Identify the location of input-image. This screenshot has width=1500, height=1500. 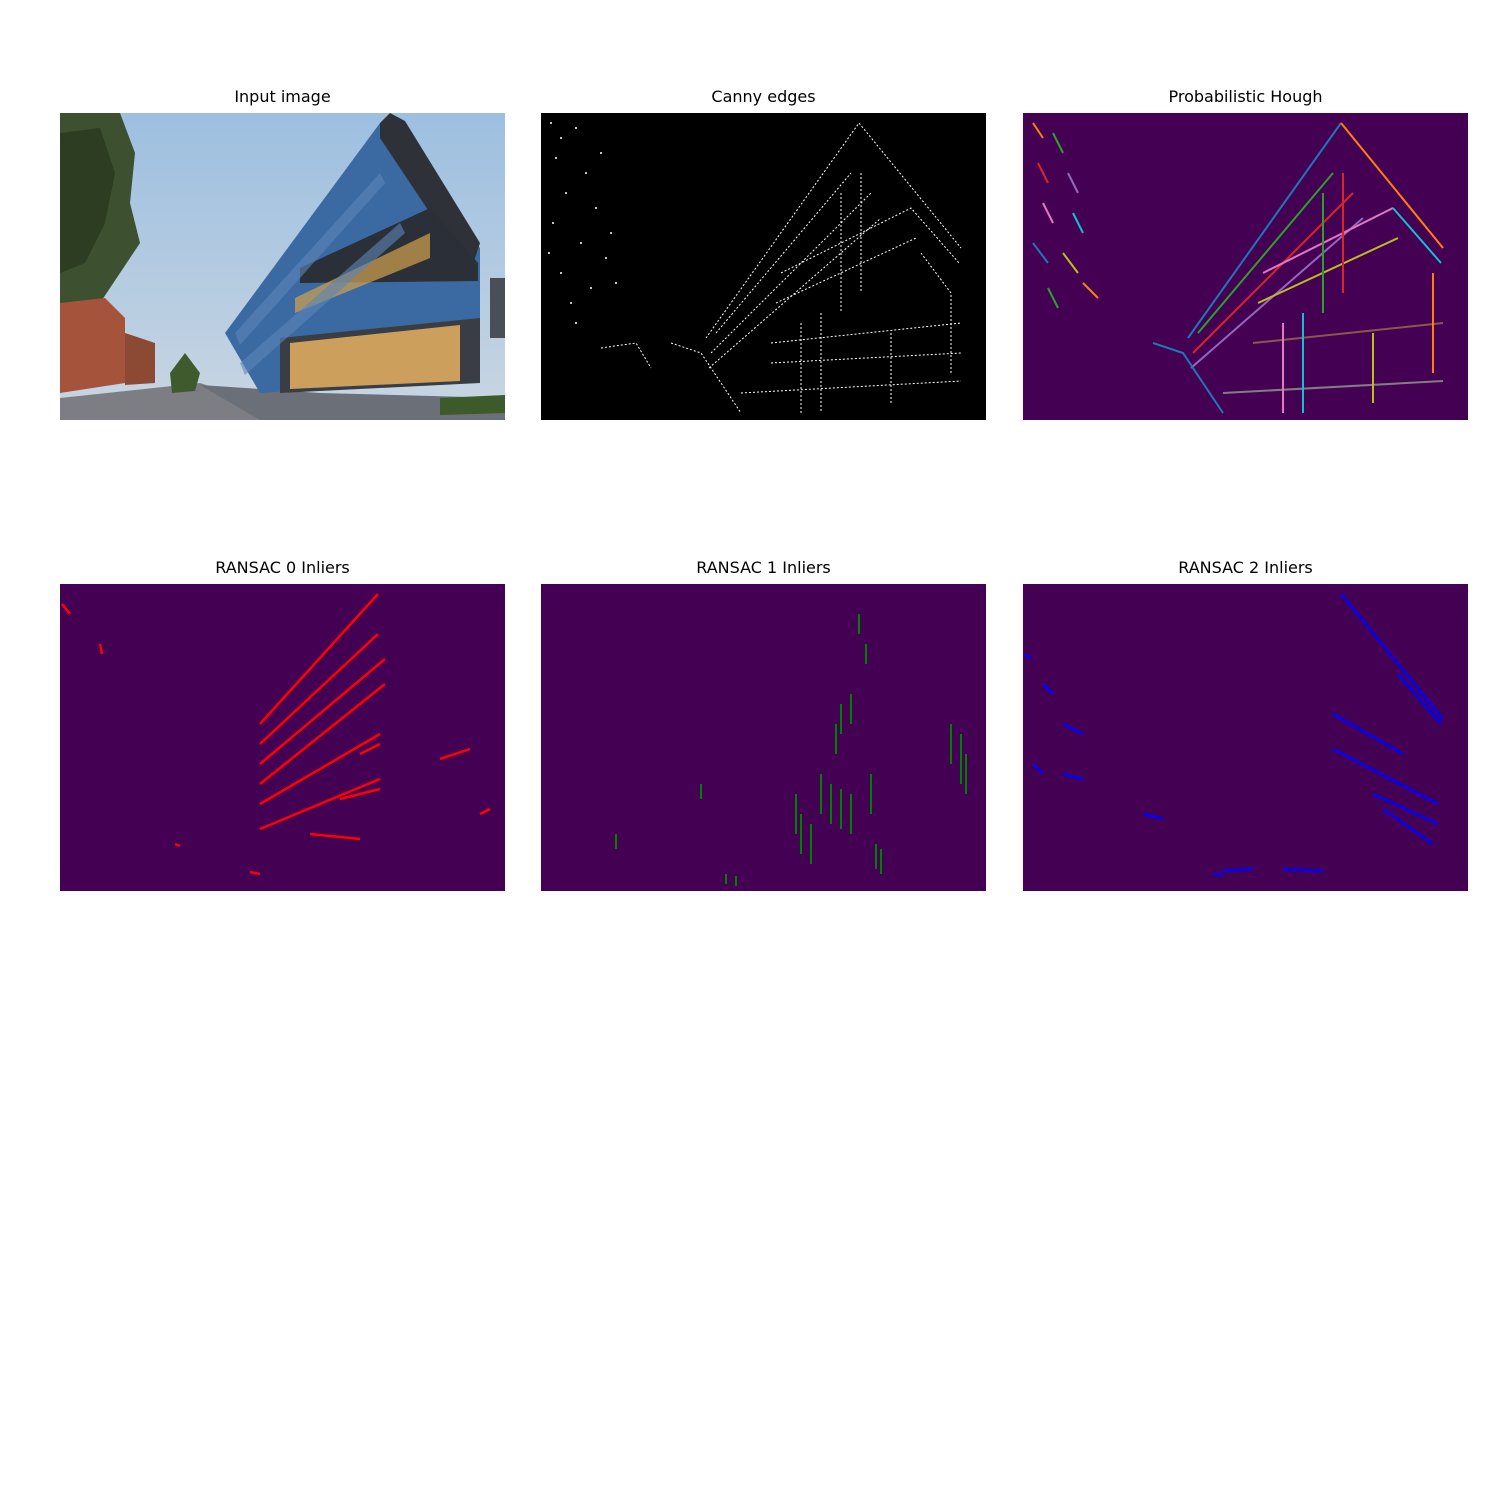
(282, 266).